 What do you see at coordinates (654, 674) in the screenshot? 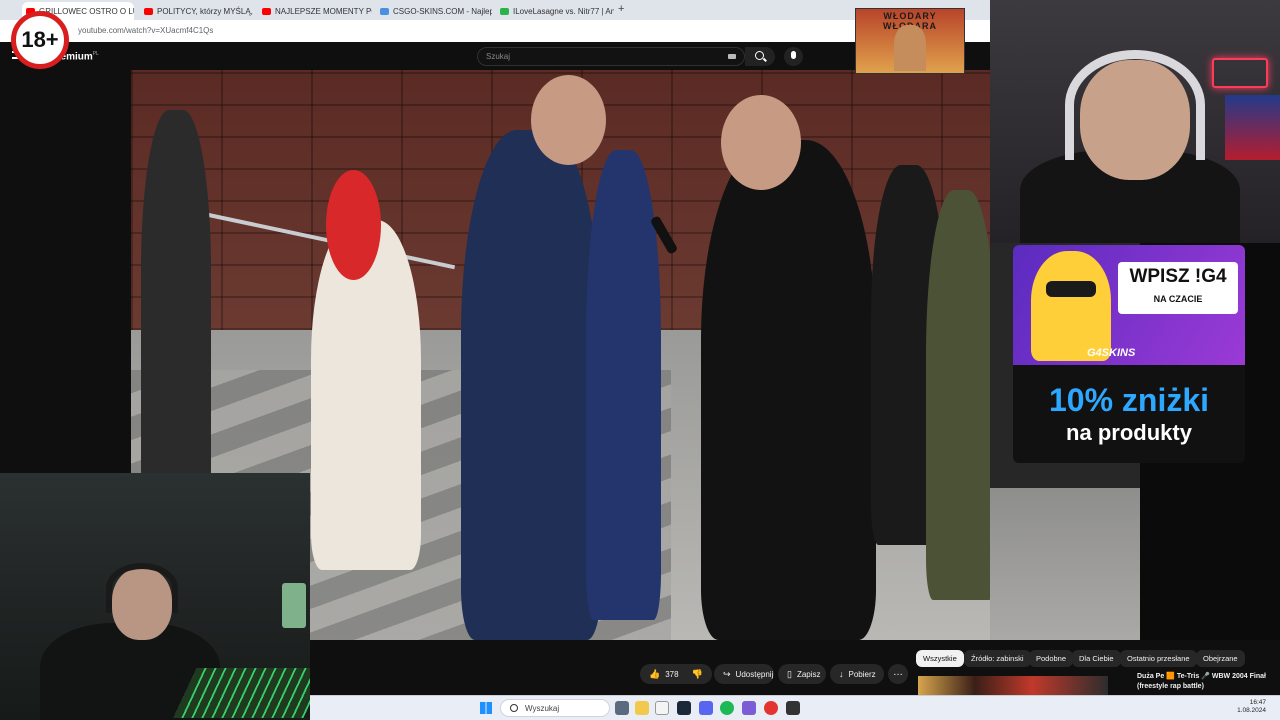
I see `thumbs-up-icon: 👍` at bounding box center [654, 674].